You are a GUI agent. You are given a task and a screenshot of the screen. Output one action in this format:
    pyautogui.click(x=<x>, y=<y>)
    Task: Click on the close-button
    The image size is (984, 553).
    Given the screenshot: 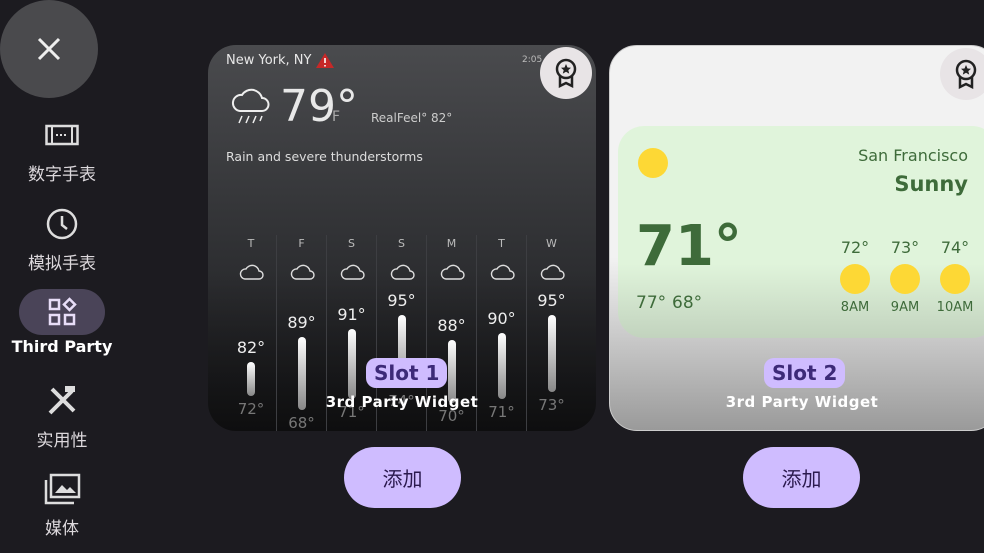 What is the action you would take?
    pyautogui.click(x=49, y=49)
    